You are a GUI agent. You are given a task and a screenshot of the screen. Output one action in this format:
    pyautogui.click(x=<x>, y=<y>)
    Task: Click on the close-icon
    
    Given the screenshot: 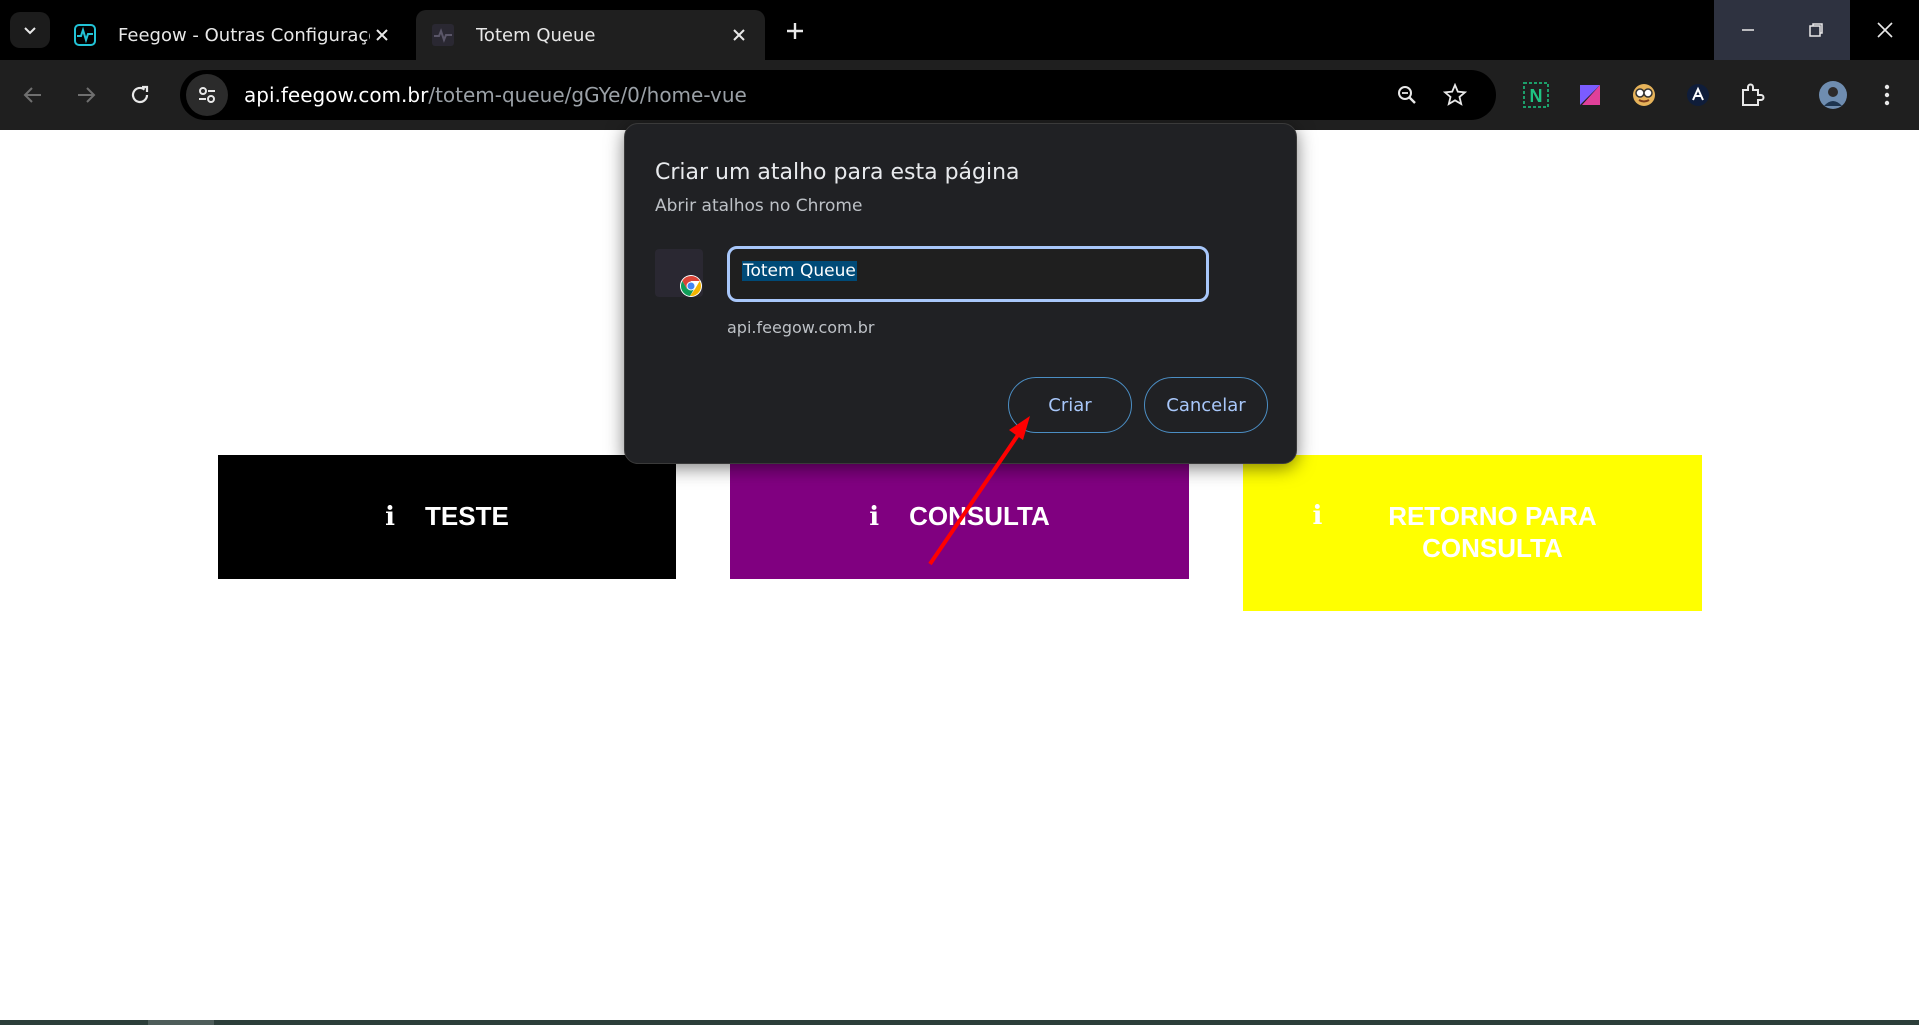 What is the action you would take?
    pyautogui.click(x=1885, y=30)
    